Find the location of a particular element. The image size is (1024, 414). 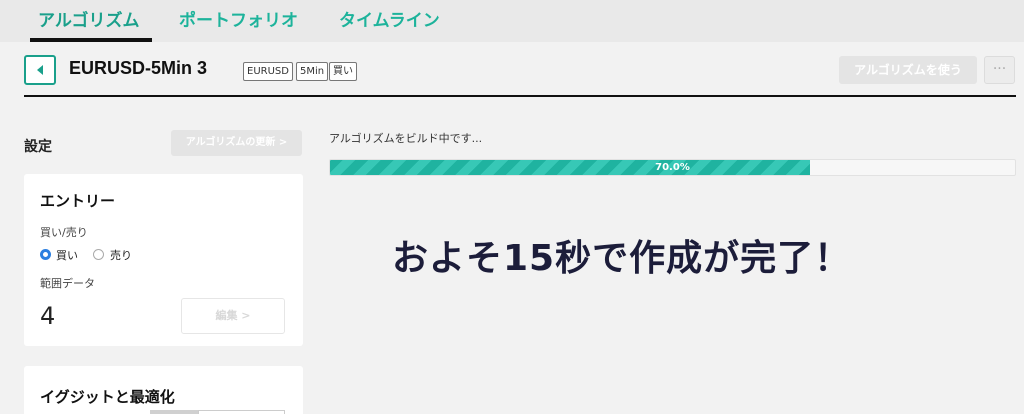

segment-control-right is located at coordinates (241, 412).